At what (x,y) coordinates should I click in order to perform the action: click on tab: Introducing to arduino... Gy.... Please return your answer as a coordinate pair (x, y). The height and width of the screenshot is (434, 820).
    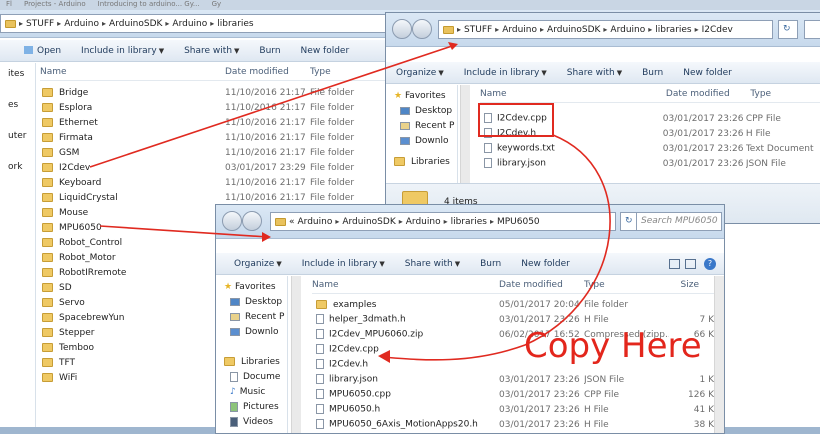
    Looking at the image, I should click on (149, 5).